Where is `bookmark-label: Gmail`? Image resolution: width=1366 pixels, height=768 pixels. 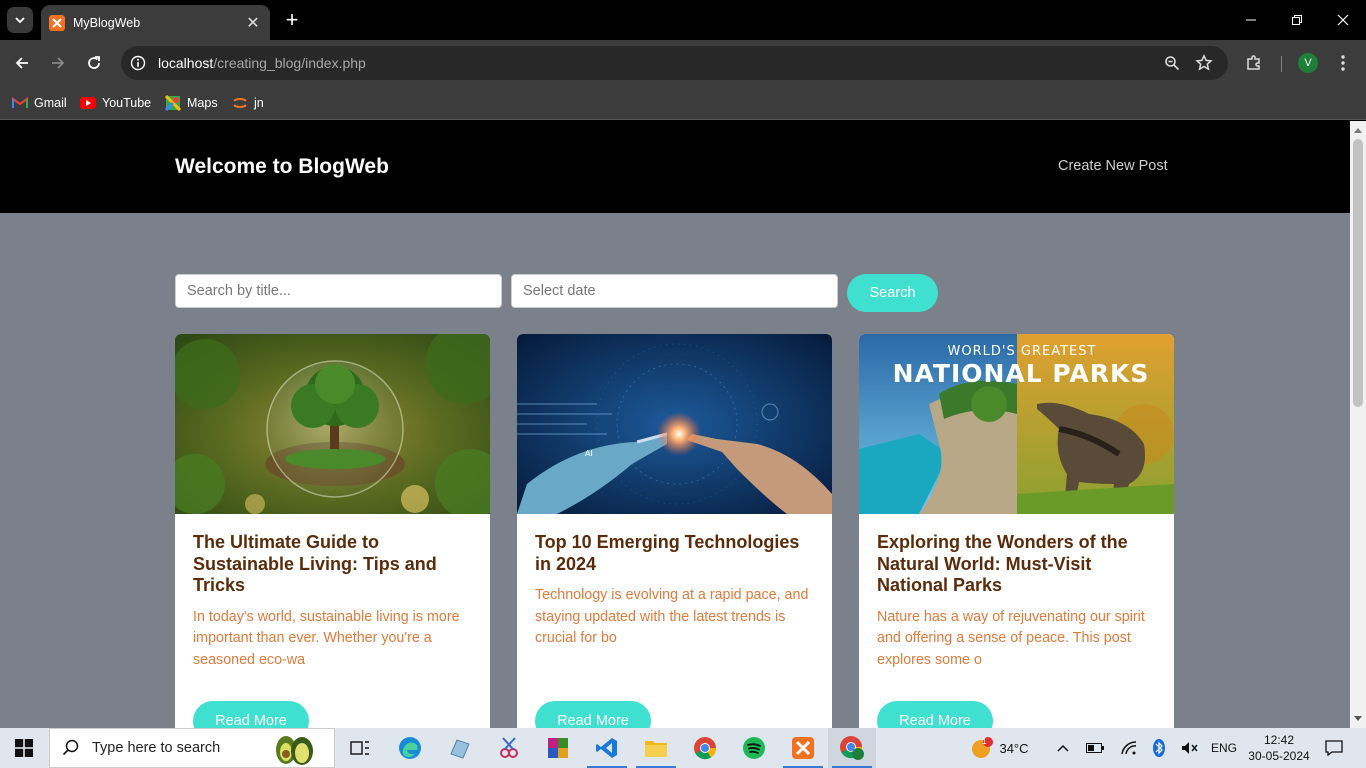
bookmark-label: Gmail is located at coordinates (50, 103).